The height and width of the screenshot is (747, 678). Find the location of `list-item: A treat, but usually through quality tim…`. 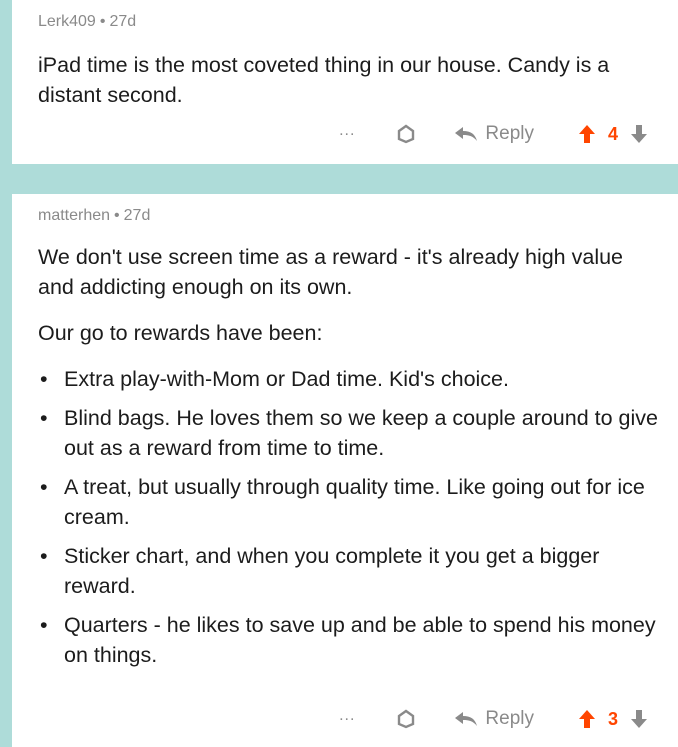

list-item: A treat, but usually through quality tim… is located at coordinates (351, 502).